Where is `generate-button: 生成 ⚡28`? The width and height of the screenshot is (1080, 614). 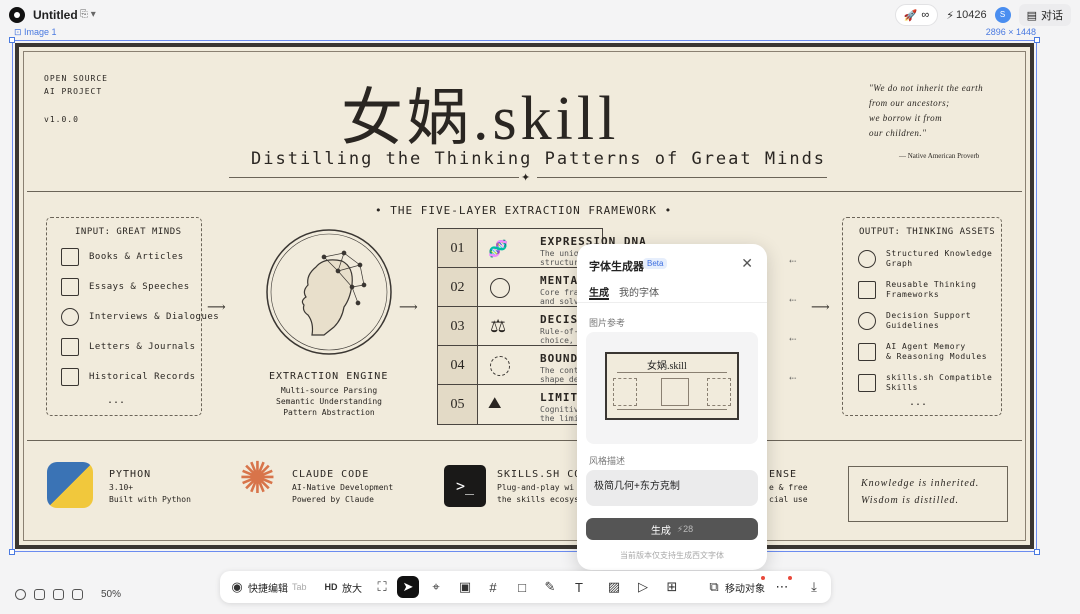
generate-button: 生成 ⚡28 is located at coordinates (672, 529).